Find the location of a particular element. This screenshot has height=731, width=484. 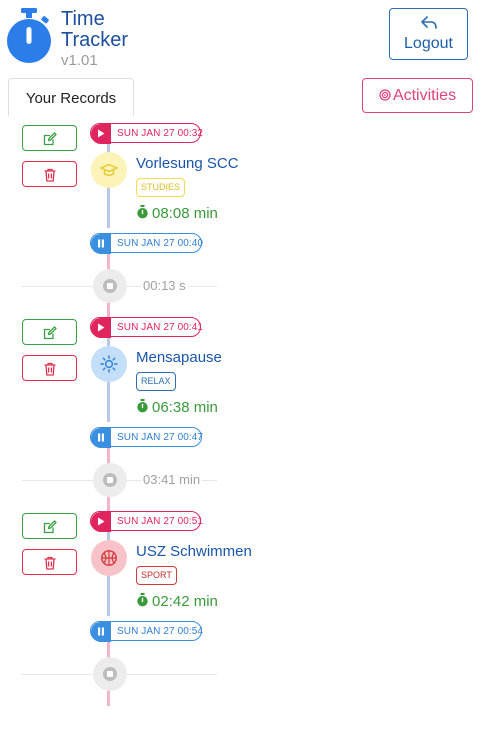

record-start-time: SUN JAN 27 00:41 is located at coordinates (160, 327).